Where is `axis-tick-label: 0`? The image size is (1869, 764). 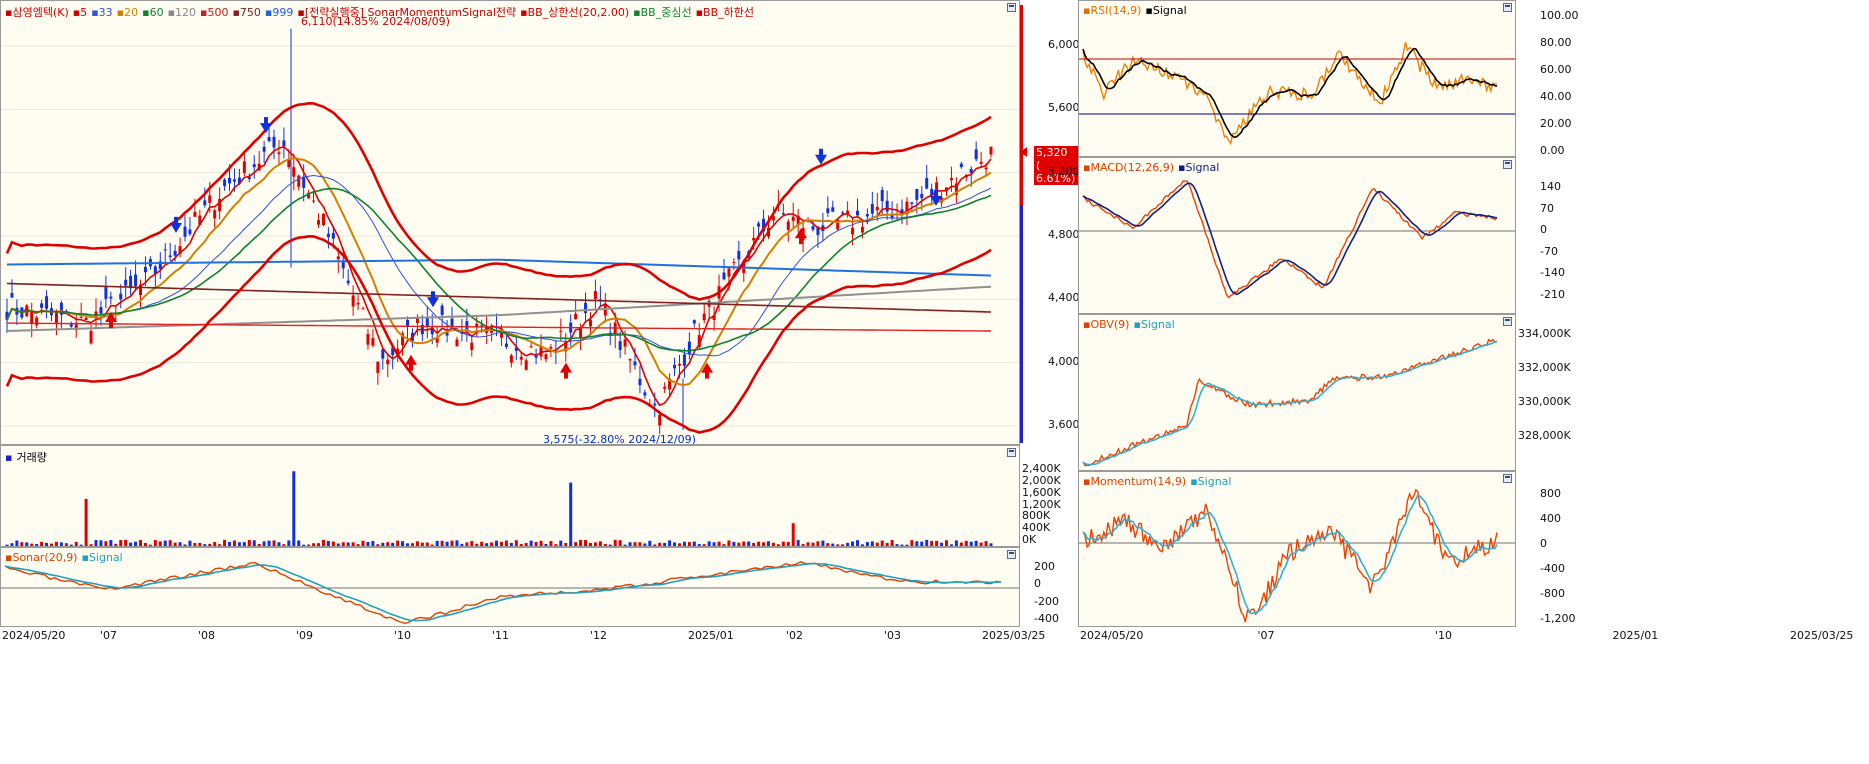 axis-tick-label: 0 is located at coordinates (1037, 584).